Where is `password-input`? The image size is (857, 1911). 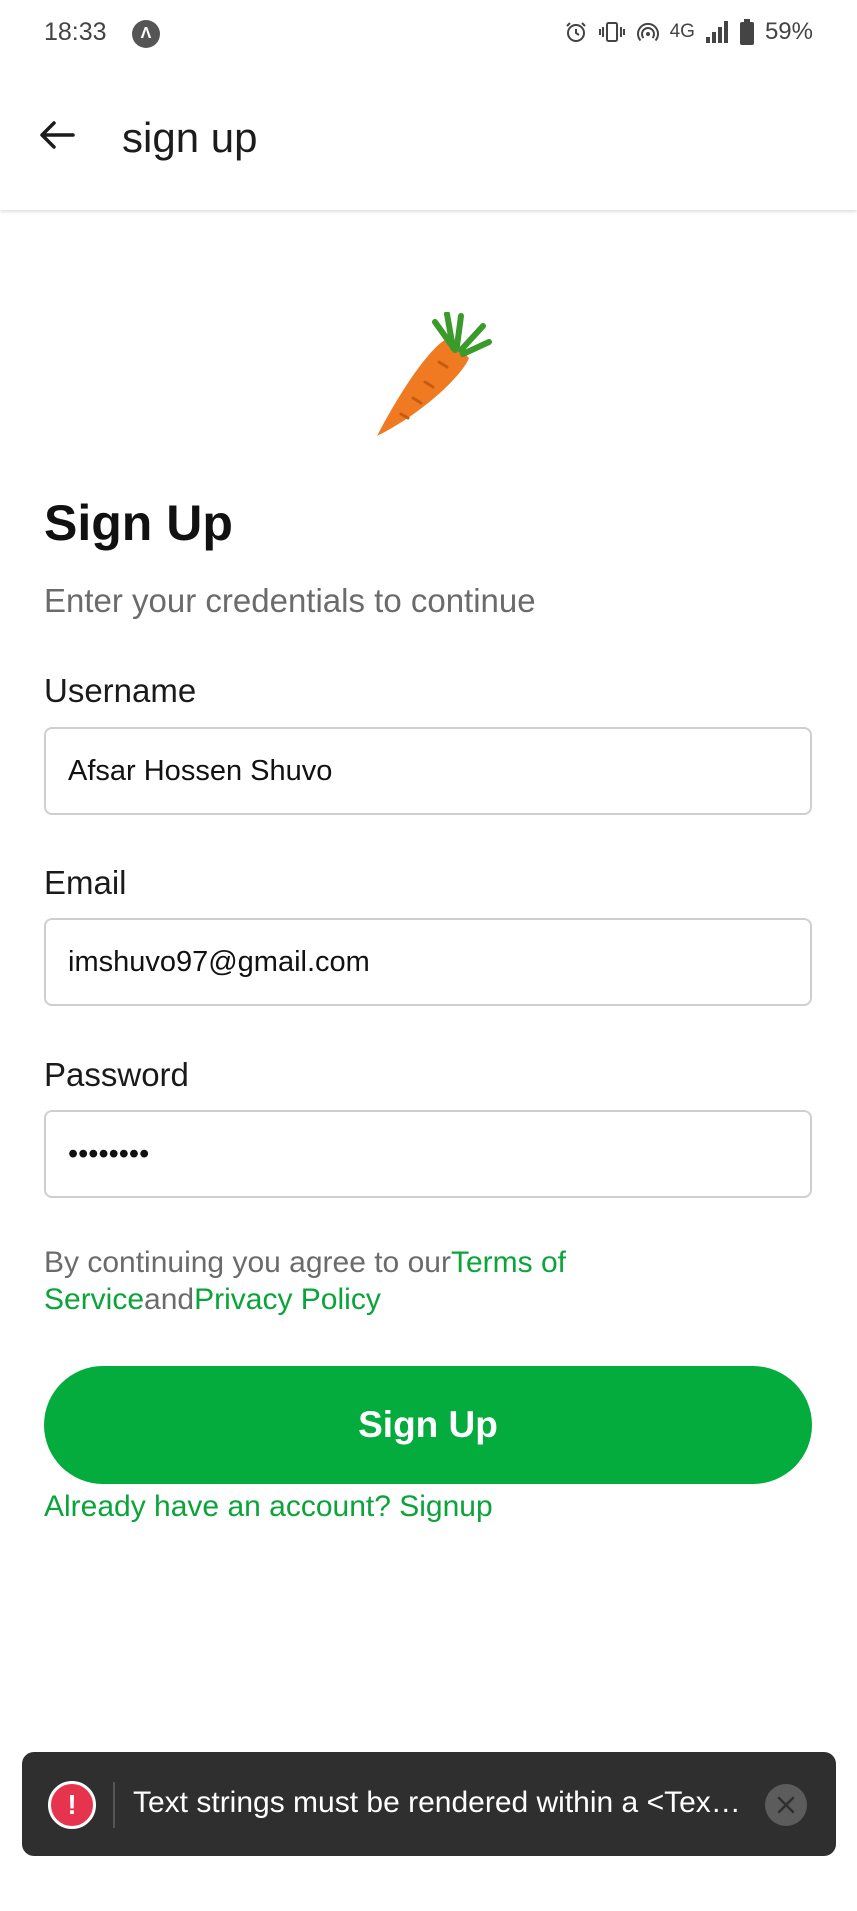
password-input is located at coordinates (428, 1154).